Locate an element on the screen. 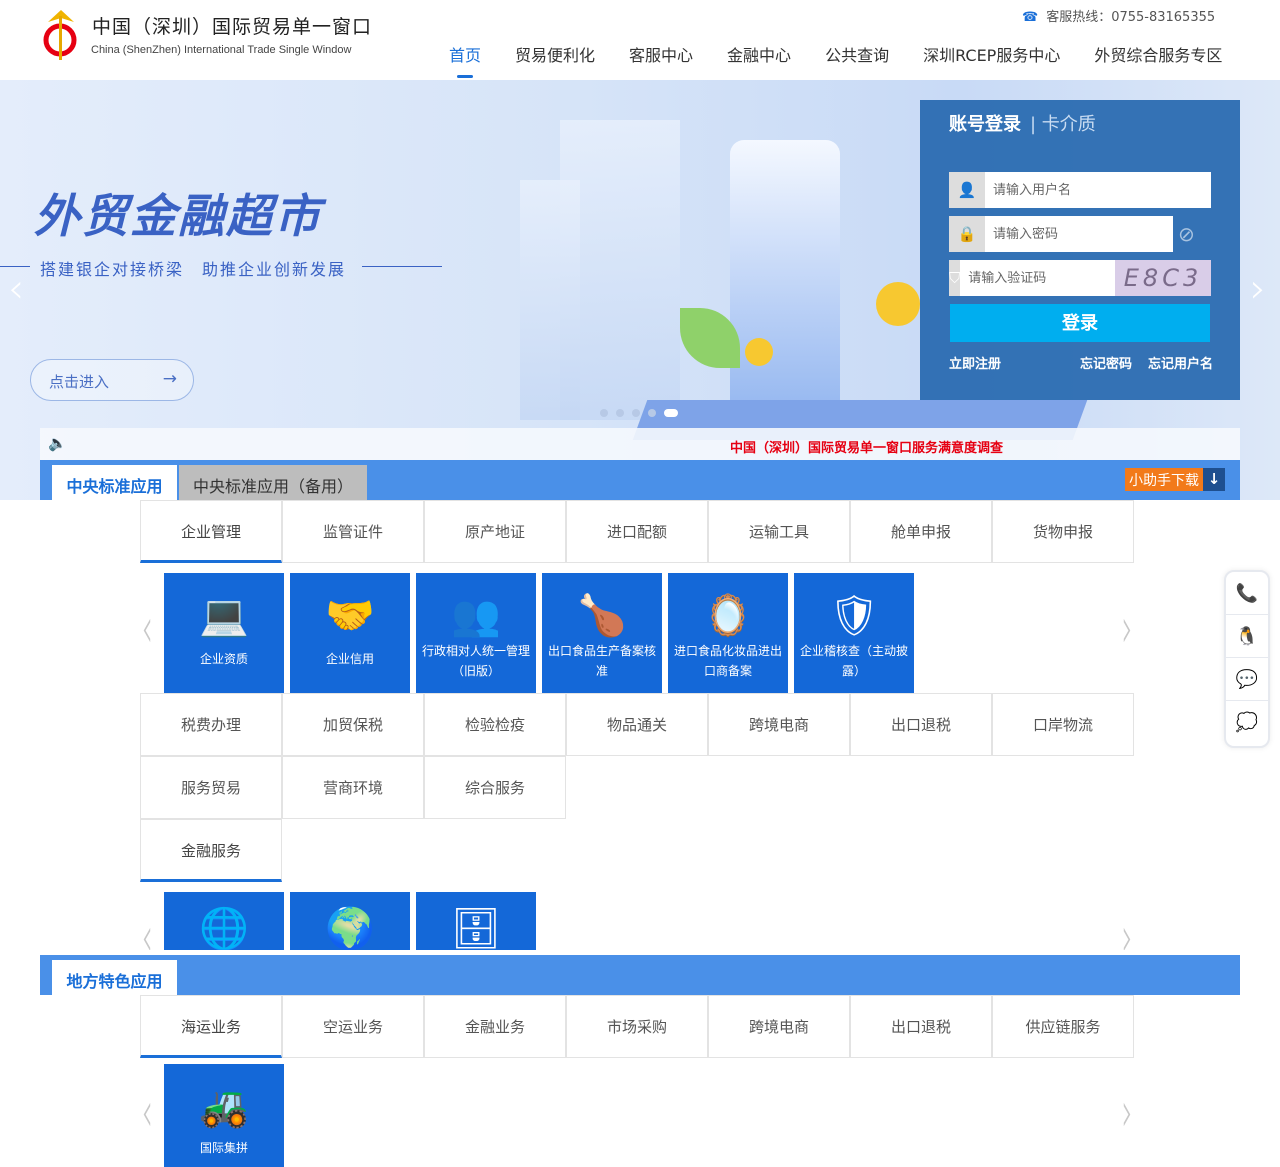 The width and height of the screenshot is (1280, 1167). tab-central-standard: 中央标准应用 is located at coordinates (114, 482).